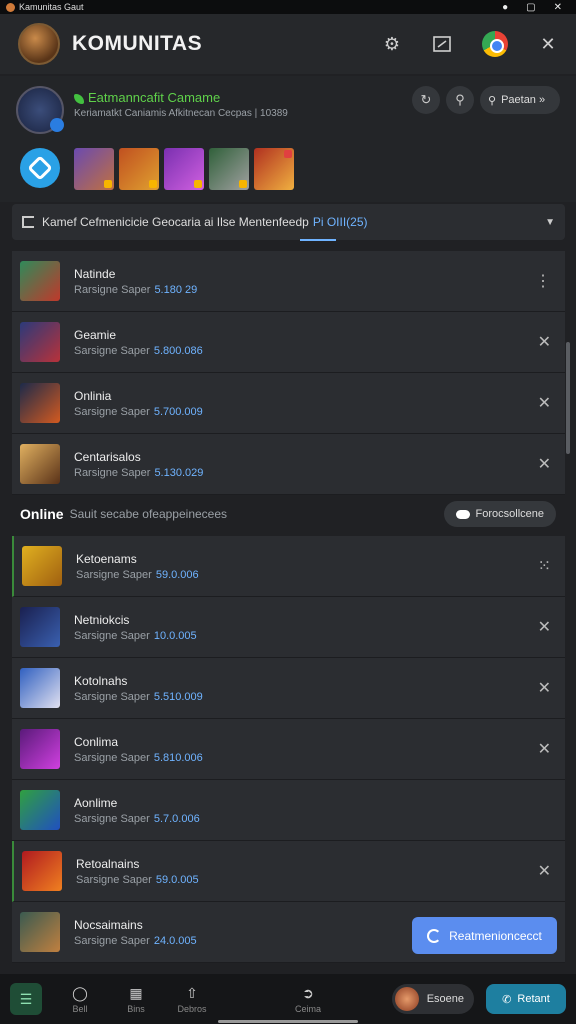 This screenshot has width=576, height=1024. I want to click on list-item: Netniokcis Sarsigne Saper 10.0.005 ✕, so click(288, 627).